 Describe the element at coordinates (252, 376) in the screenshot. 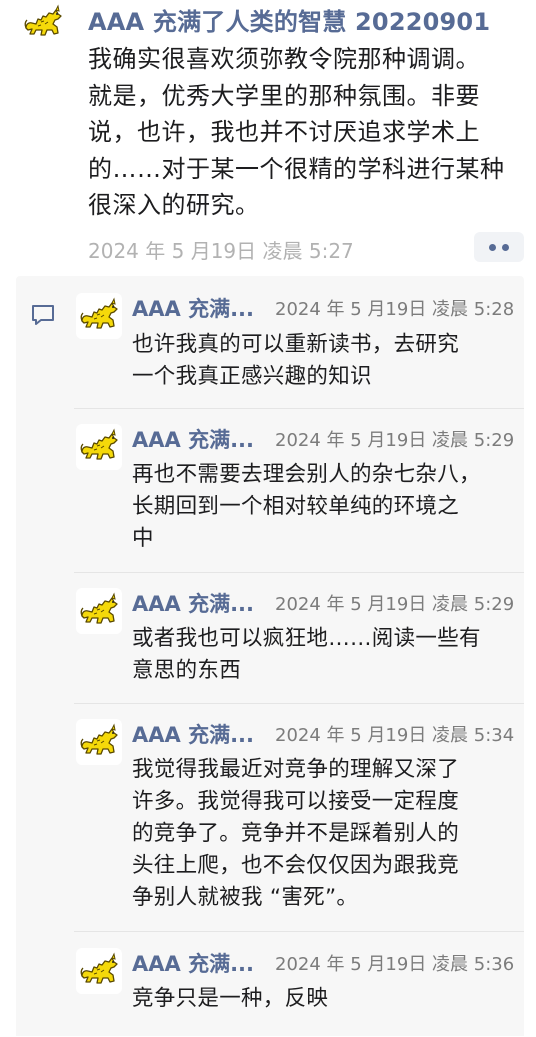

I see `comment-line: 一个我真正感兴趣的知识` at that location.